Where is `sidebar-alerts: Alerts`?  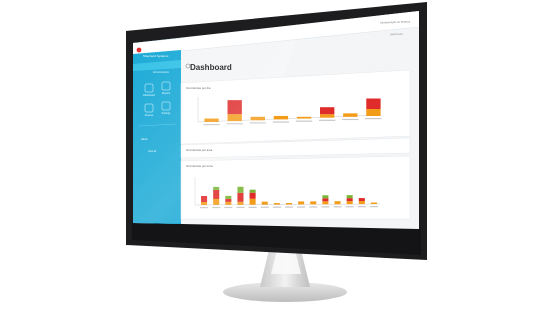
sidebar-alerts: Alerts is located at coordinates (144, 139).